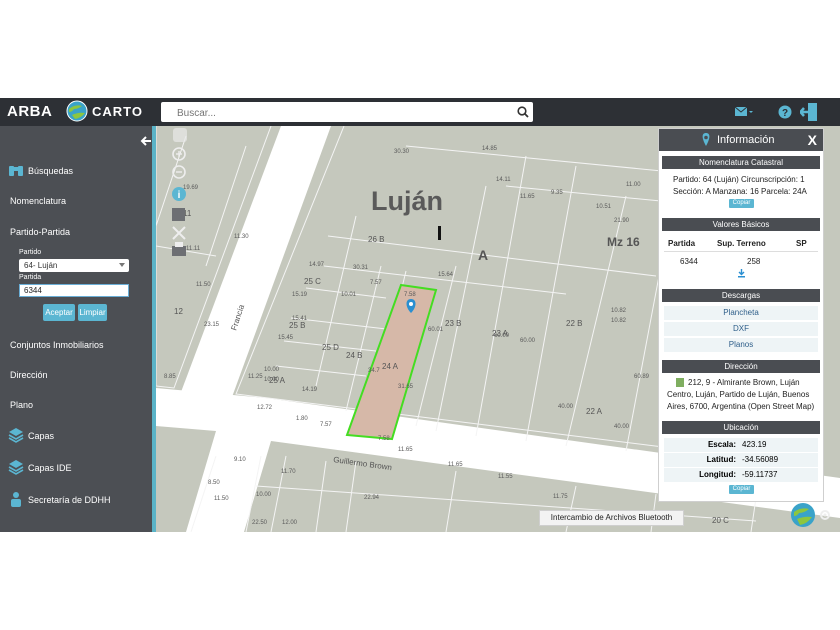  What do you see at coordinates (354, 355) in the screenshot?
I see `parcel-label: 24 B` at bounding box center [354, 355].